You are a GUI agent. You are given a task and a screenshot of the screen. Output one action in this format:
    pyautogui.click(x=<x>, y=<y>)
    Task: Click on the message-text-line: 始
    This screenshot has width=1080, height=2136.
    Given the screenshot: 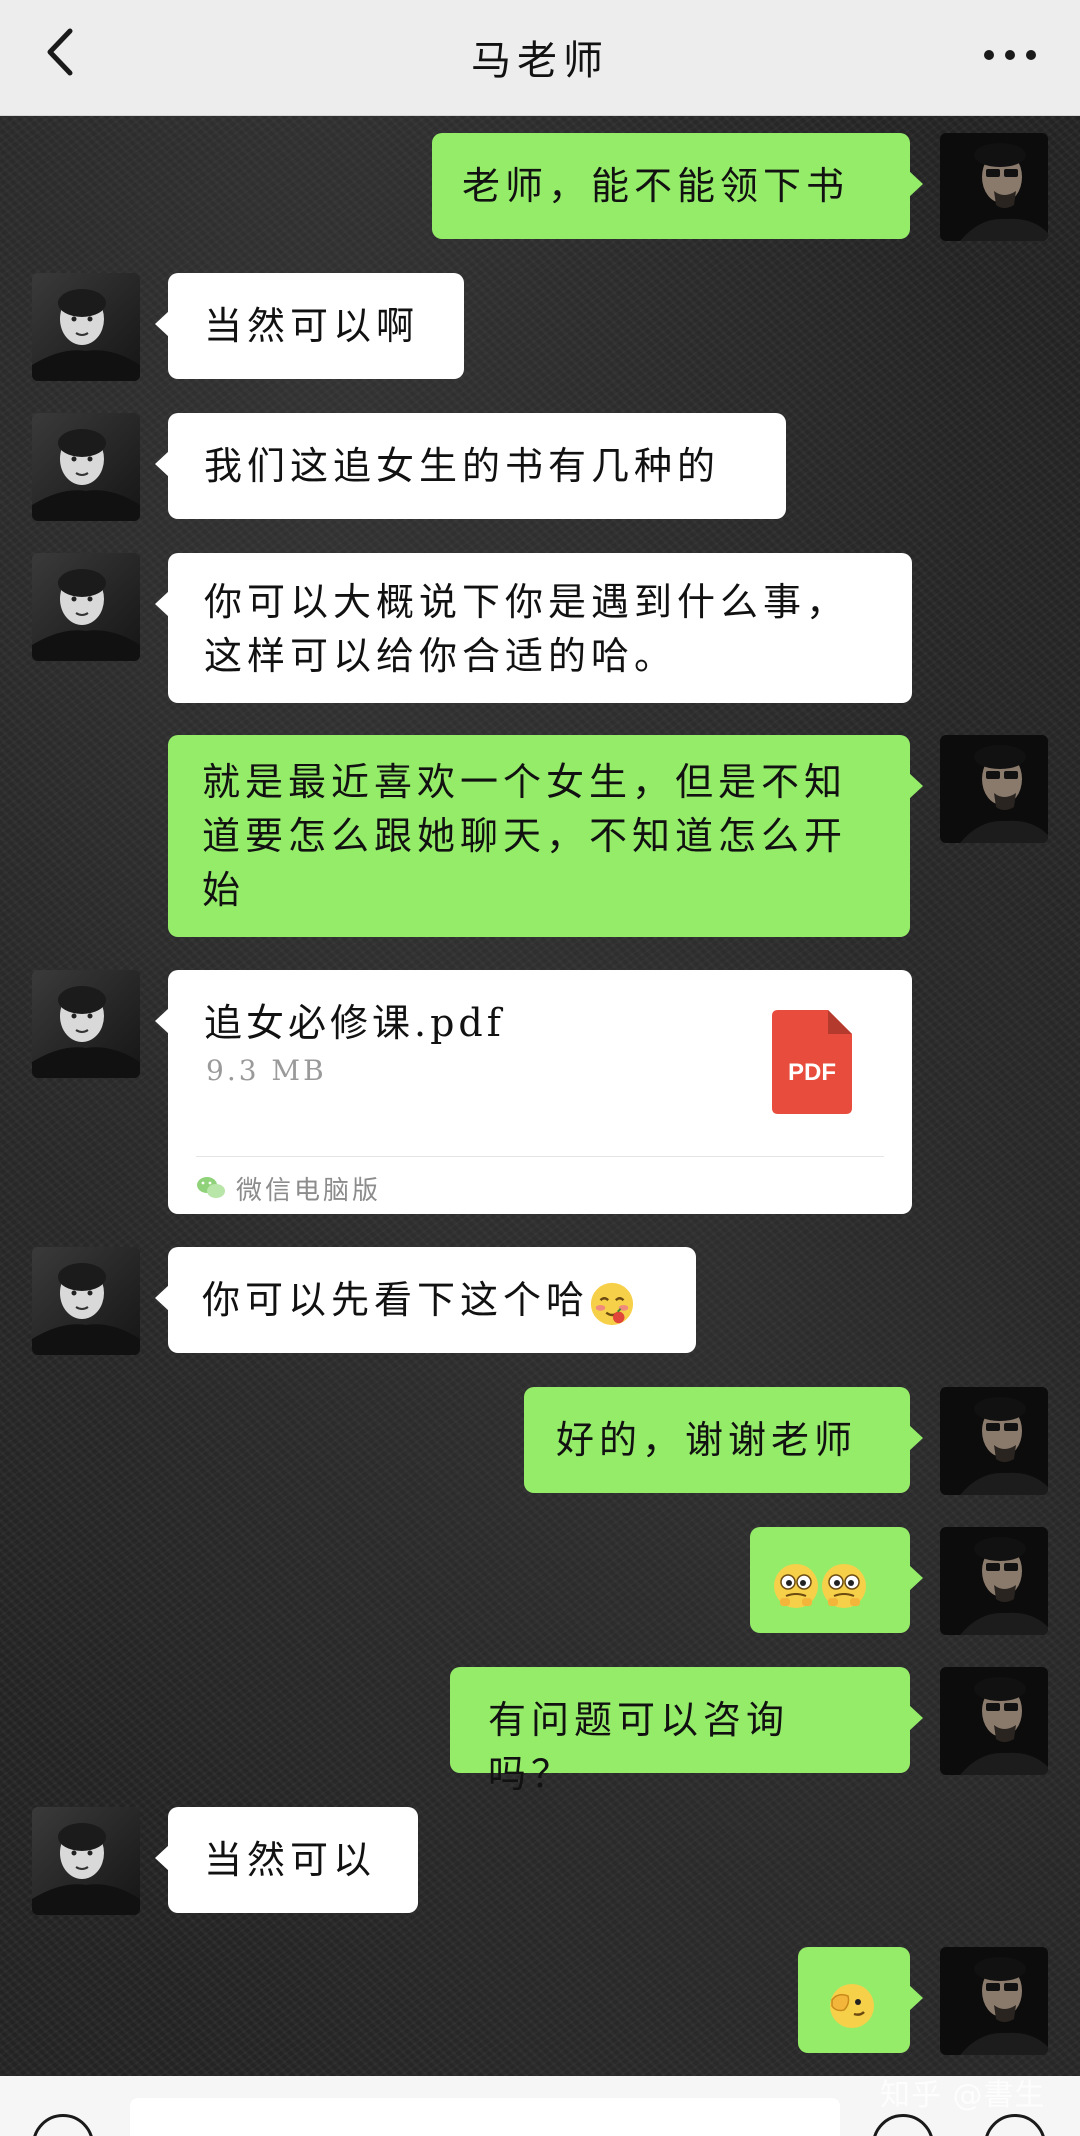 What is the action you would take?
    pyautogui.click(x=224, y=890)
    